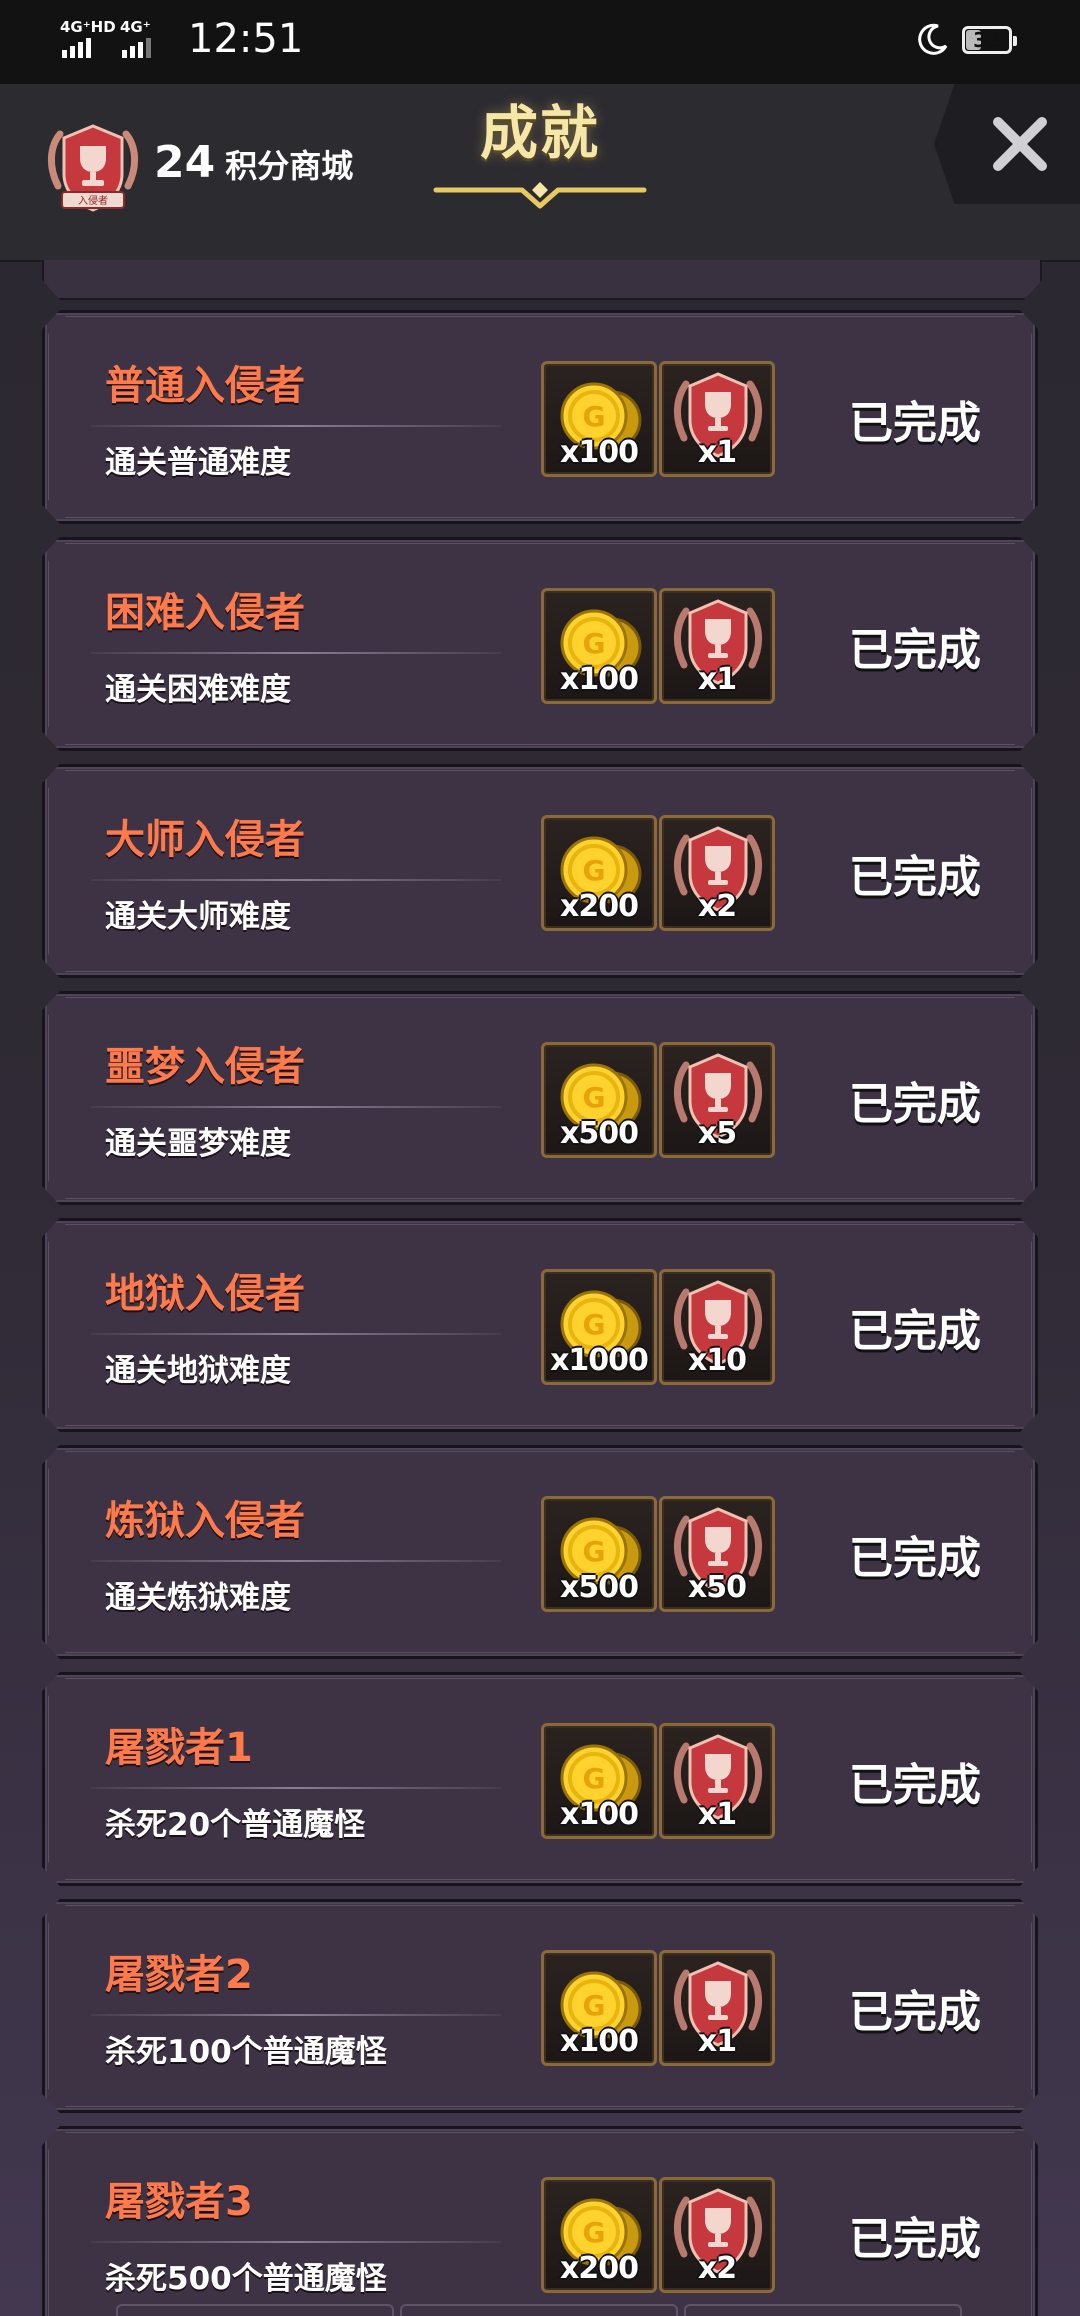  What do you see at coordinates (88, 27) in the screenshot?
I see `signal-1-label: 4G⁺HD` at bounding box center [88, 27].